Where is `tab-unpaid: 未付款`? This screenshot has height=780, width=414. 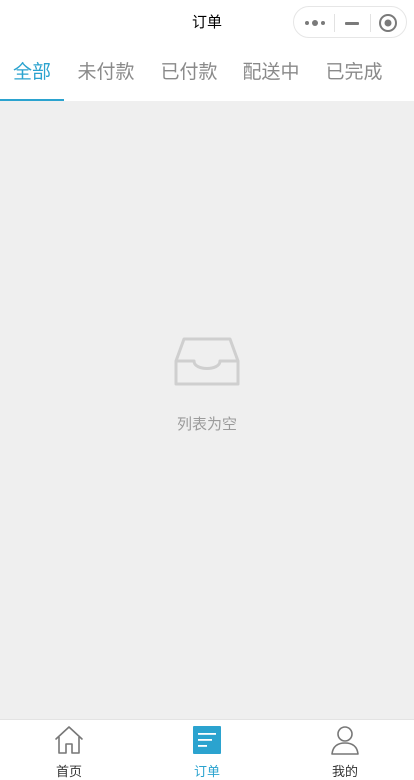
tab-unpaid: 未付款 is located at coordinates (106, 72).